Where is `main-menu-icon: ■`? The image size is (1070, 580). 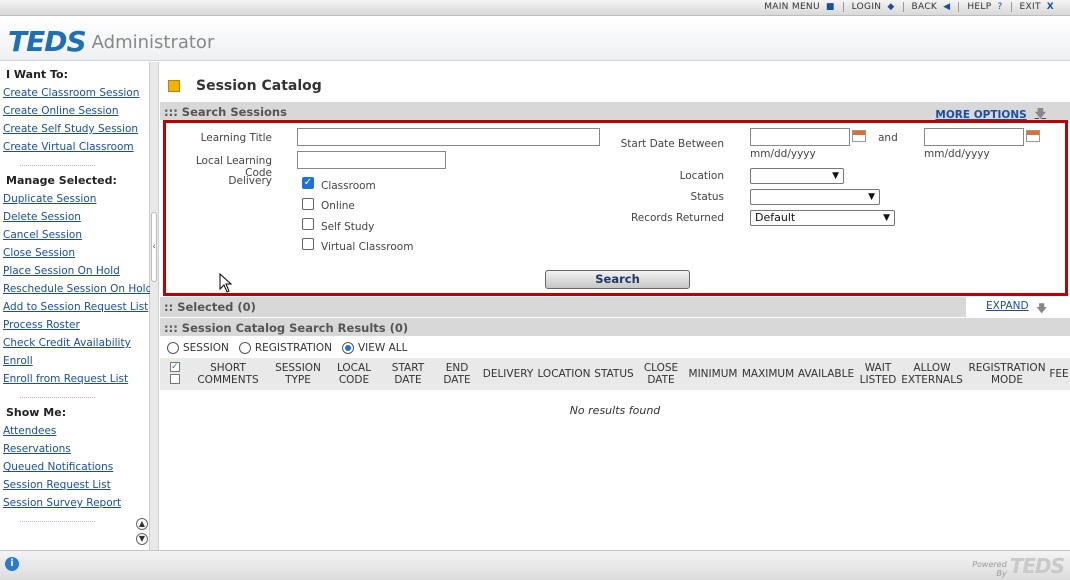
main-menu-icon: ■ is located at coordinates (830, 7).